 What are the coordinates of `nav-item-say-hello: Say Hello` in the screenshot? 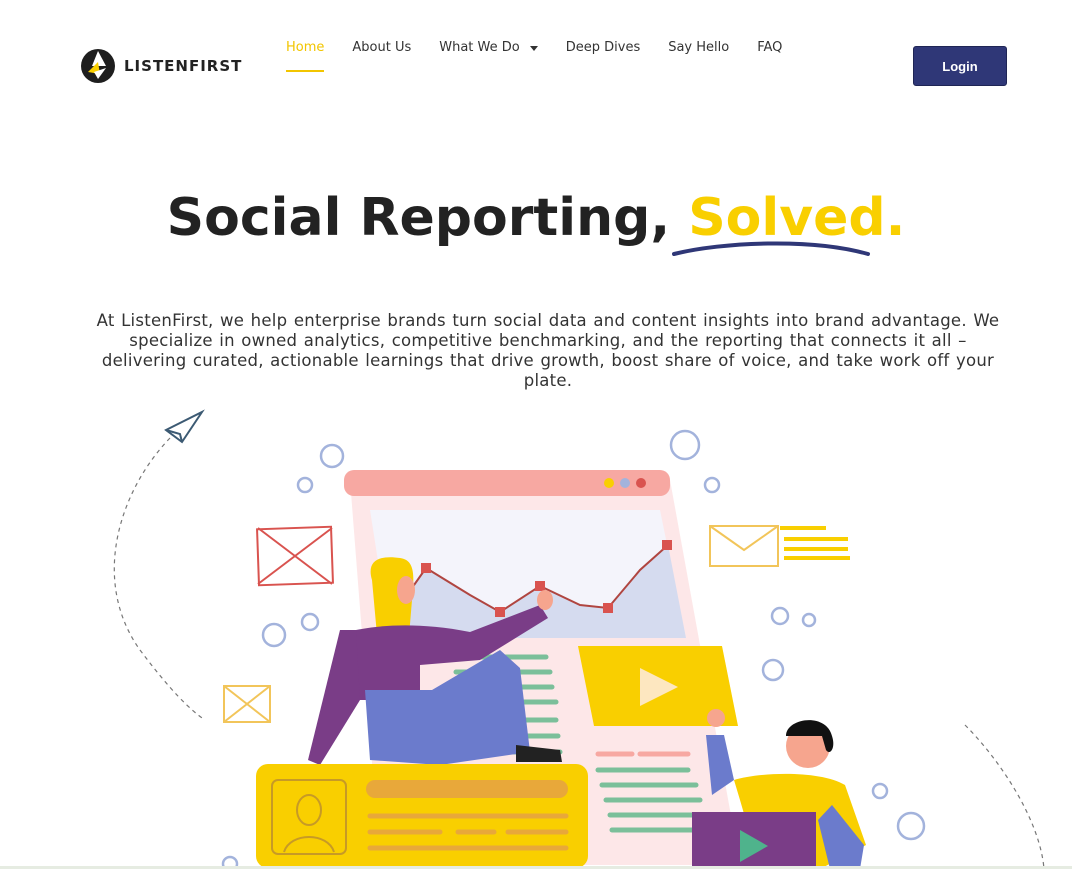 It's located at (698, 48).